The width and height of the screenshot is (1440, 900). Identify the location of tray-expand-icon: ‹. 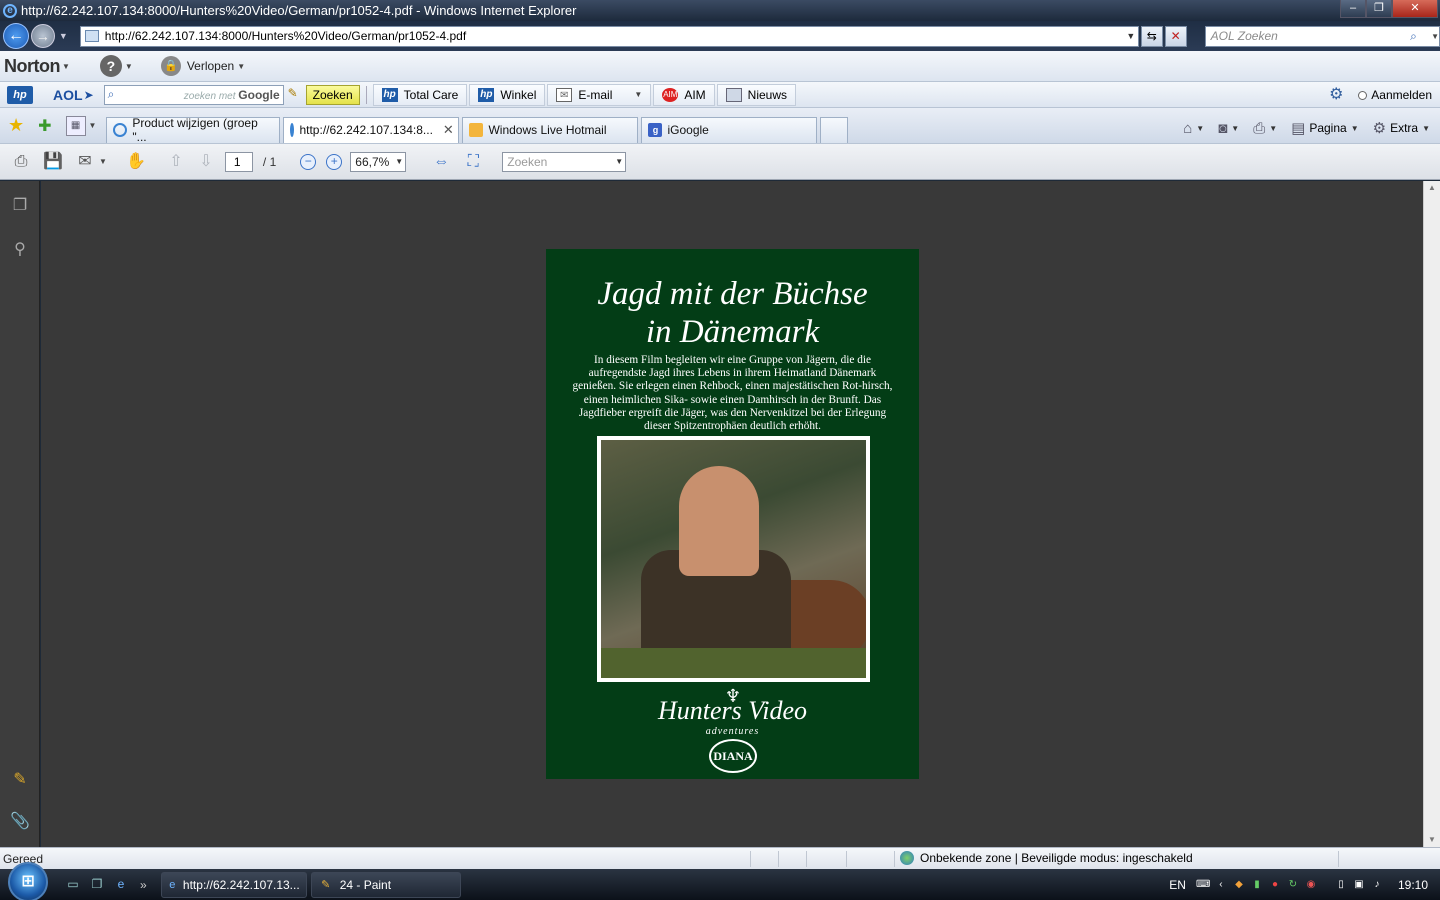
(1221, 885).